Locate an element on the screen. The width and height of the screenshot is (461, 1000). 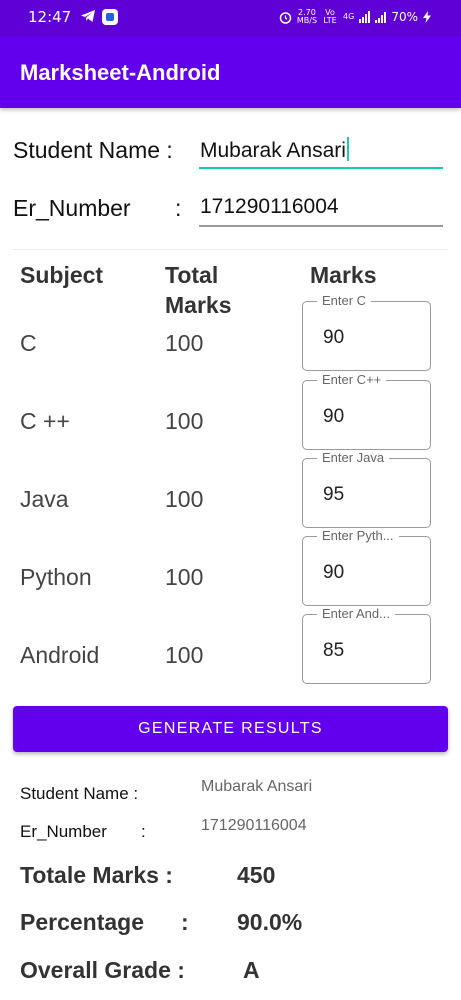
subject-header: Subject is located at coordinates (62, 275).